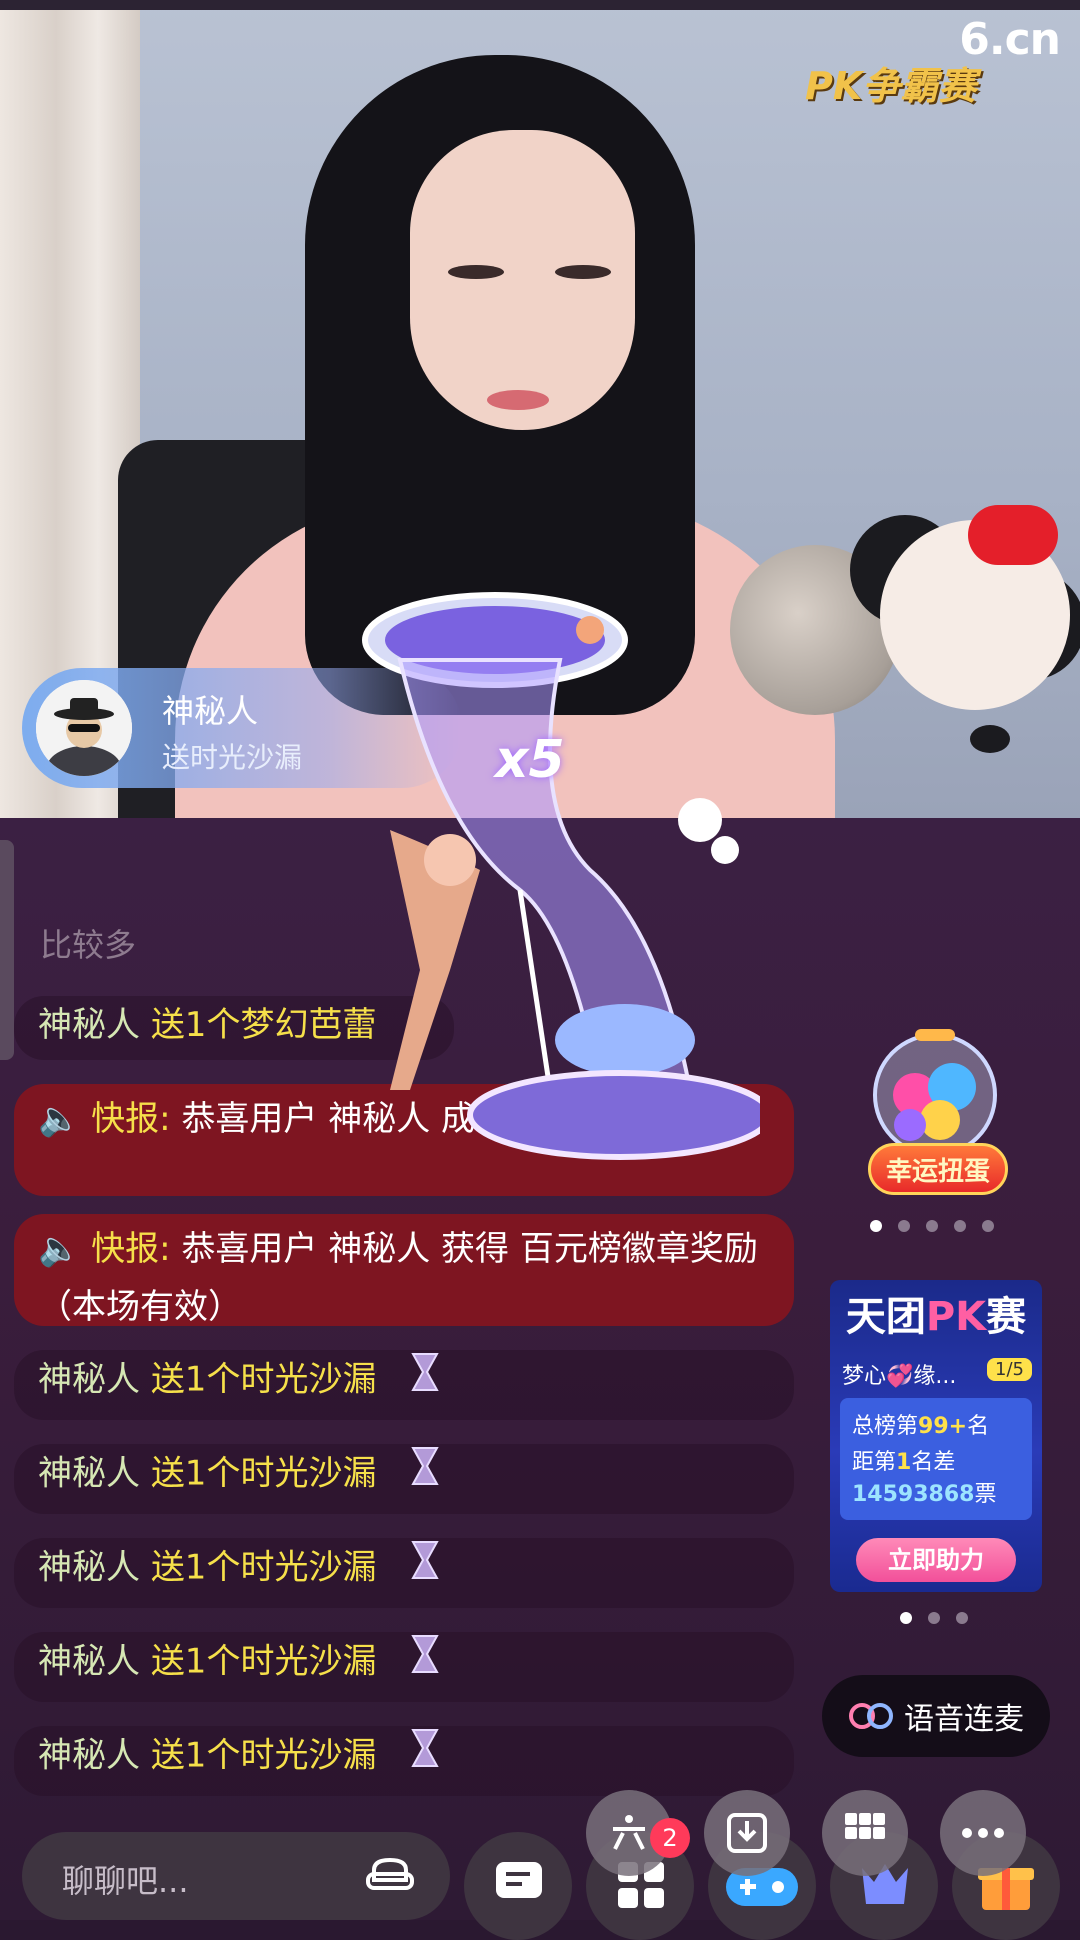 The height and width of the screenshot is (1940, 1080). What do you see at coordinates (938, 1169) in the screenshot?
I see `lucky-gacha-button: 幸运扭蛋` at bounding box center [938, 1169].